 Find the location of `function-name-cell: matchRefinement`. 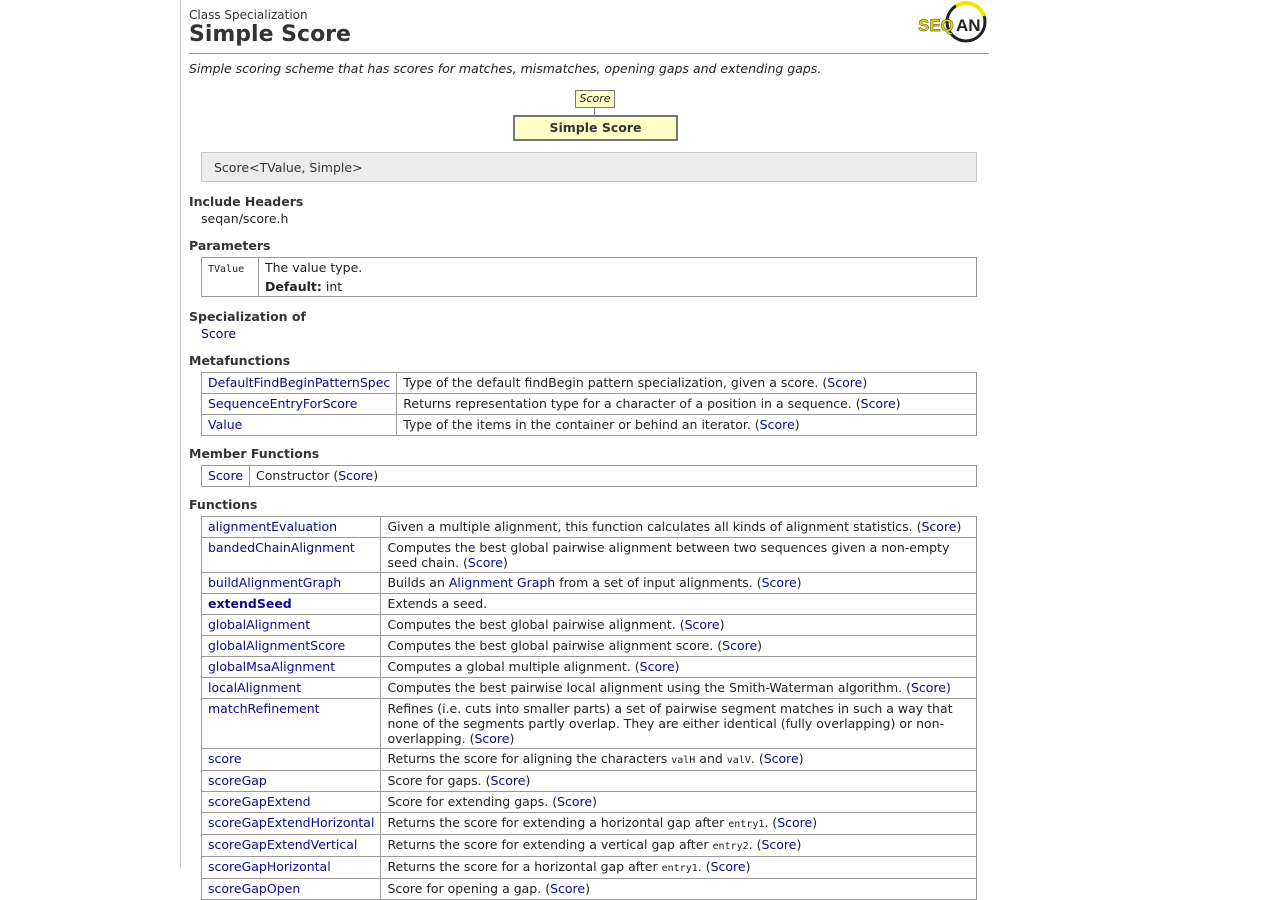

function-name-cell: matchRefinement is located at coordinates (291, 723).